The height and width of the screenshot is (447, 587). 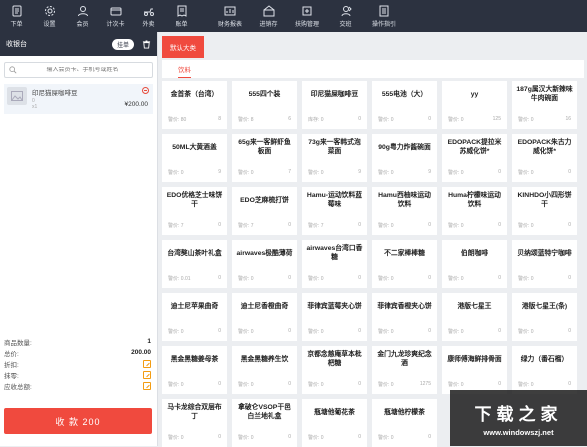 What do you see at coordinates (544, 264) in the screenshot?
I see `product-card: 贝纳颂蓝特宁咖啡 警价: 0 0` at bounding box center [544, 264].